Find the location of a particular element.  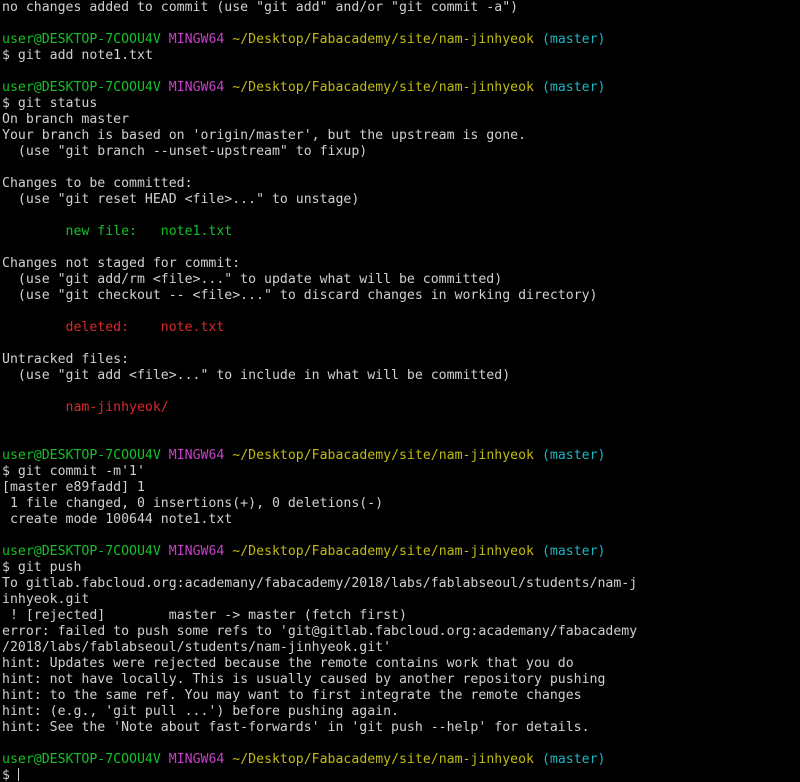

output-line: [master e89fadd] 1 is located at coordinates (73, 487).